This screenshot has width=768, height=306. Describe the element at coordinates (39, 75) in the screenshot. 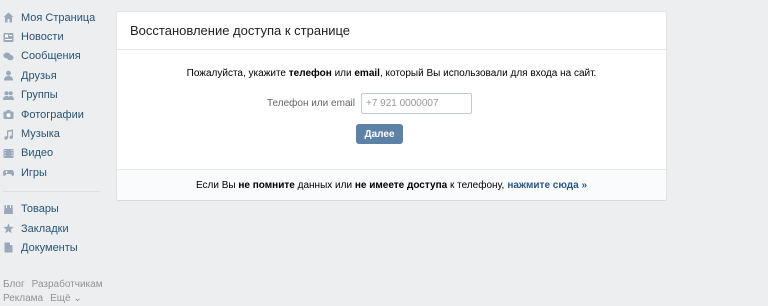

I see `sidebar-item-label: Друзья` at that location.